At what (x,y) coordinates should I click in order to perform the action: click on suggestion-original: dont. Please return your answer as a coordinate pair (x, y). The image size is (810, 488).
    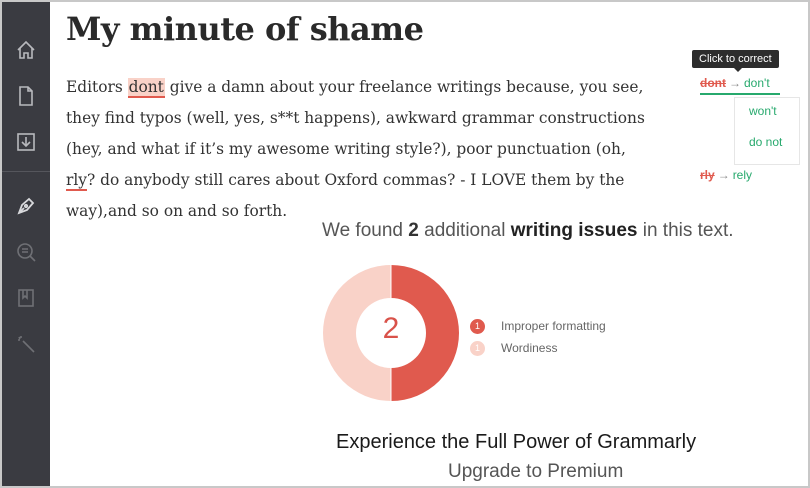
    Looking at the image, I should click on (713, 83).